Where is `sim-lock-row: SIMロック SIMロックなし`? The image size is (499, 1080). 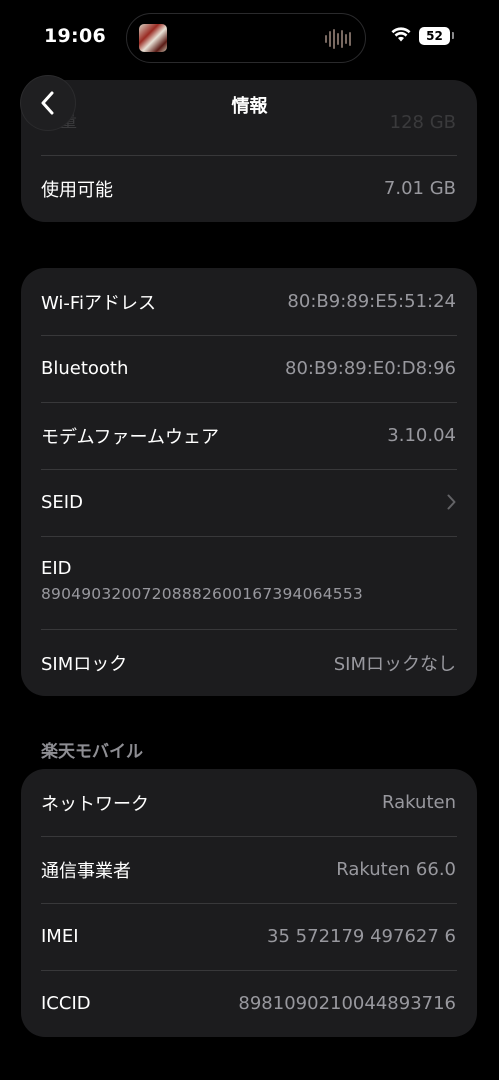
sim-lock-row: SIMロック SIMロックなし is located at coordinates (249, 662).